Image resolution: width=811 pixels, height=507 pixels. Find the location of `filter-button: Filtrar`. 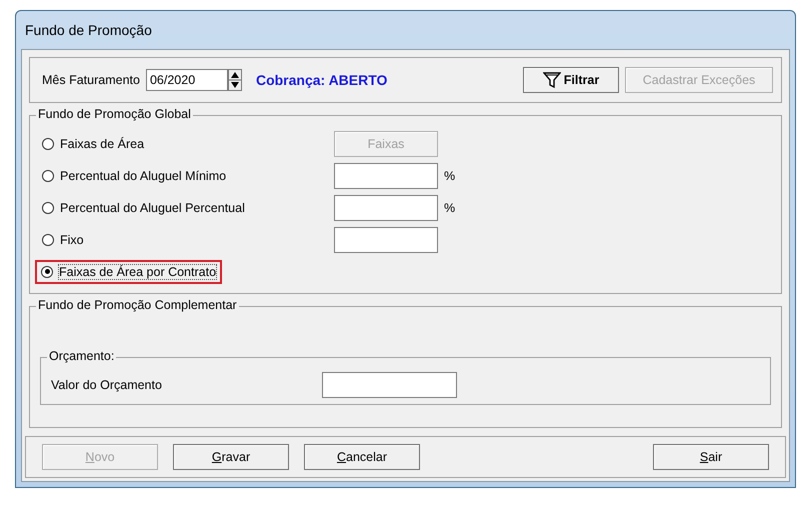

filter-button: Filtrar is located at coordinates (571, 80).